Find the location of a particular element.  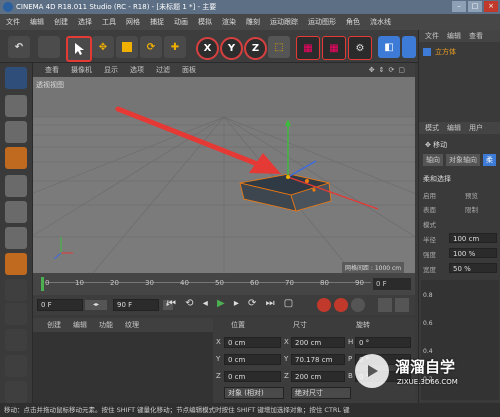

object-row-cube: 立方体 is located at coordinates (461, 52).